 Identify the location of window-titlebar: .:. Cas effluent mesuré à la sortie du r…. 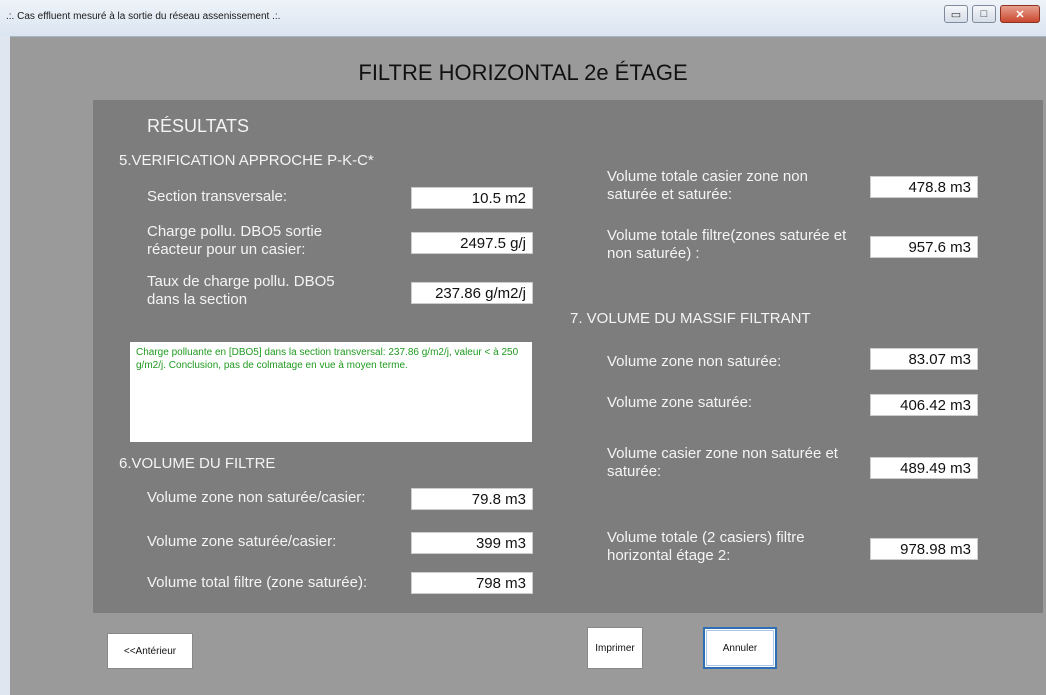
(523, 18).